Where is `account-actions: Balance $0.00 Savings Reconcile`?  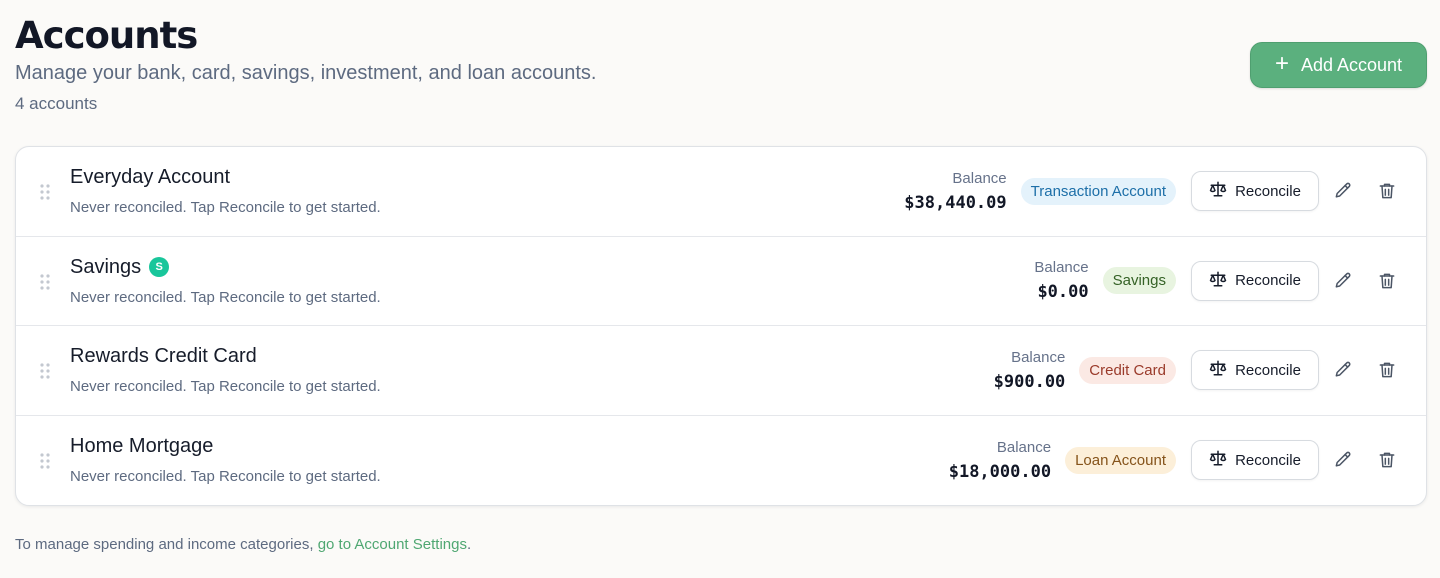 account-actions: Balance $0.00 Savings Reconcile is located at coordinates (1230, 281).